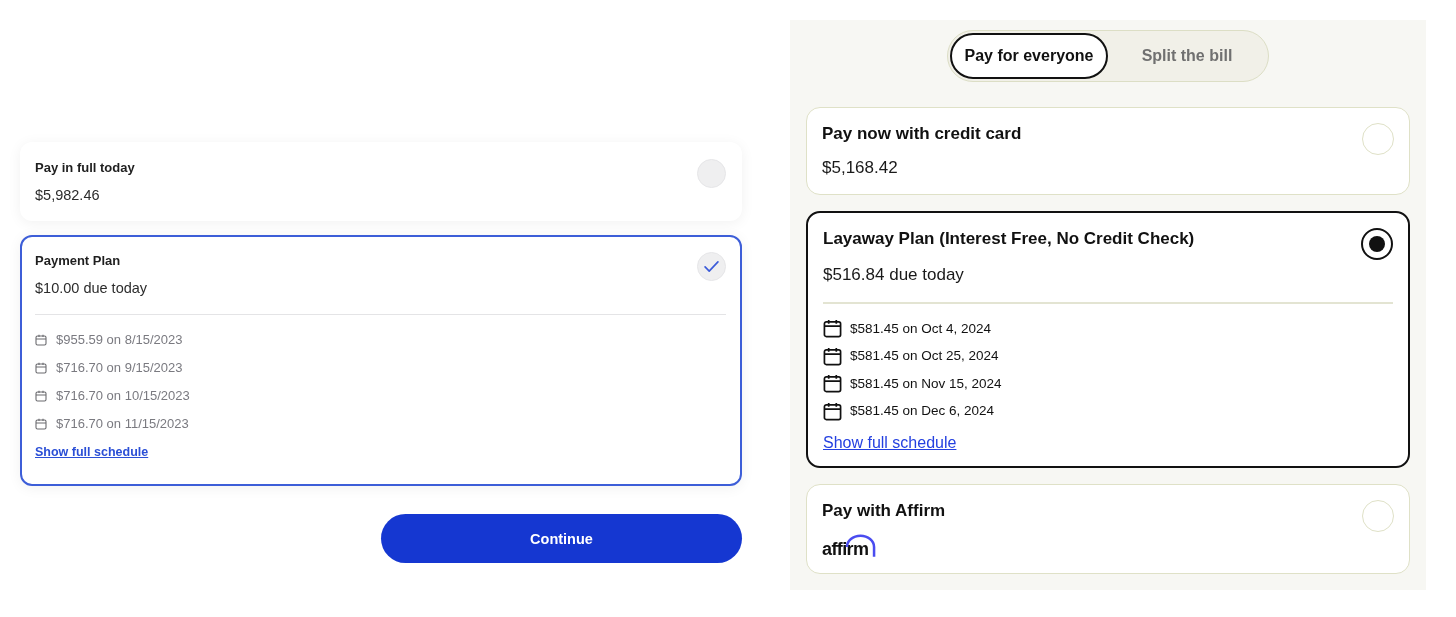 This screenshot has width=1456, height=617. I want to click on option-title: Pay in full today, so click(85, 168).